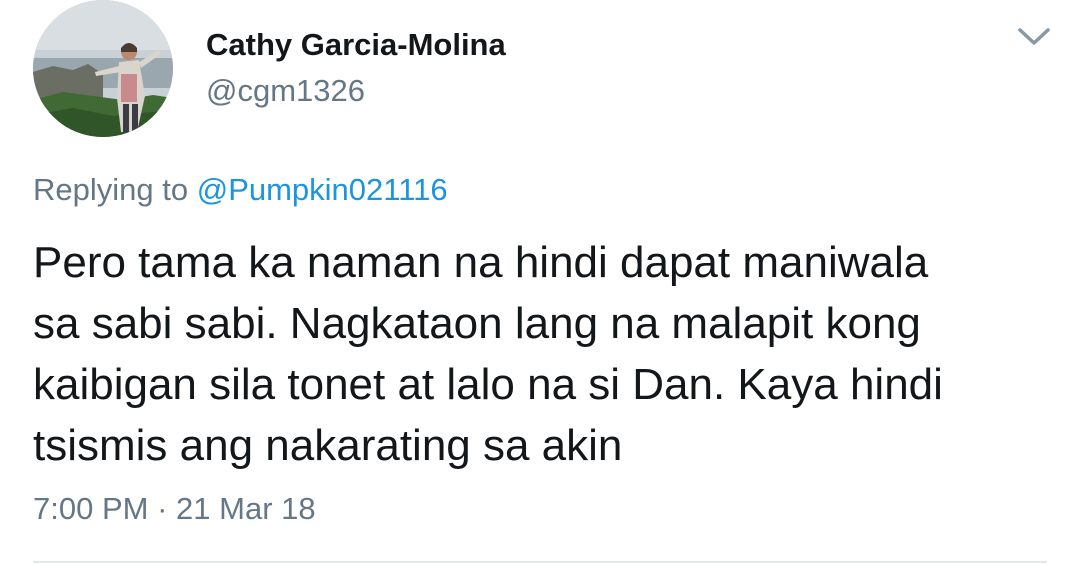  I want to click on author-avatar, so click(103, 68).